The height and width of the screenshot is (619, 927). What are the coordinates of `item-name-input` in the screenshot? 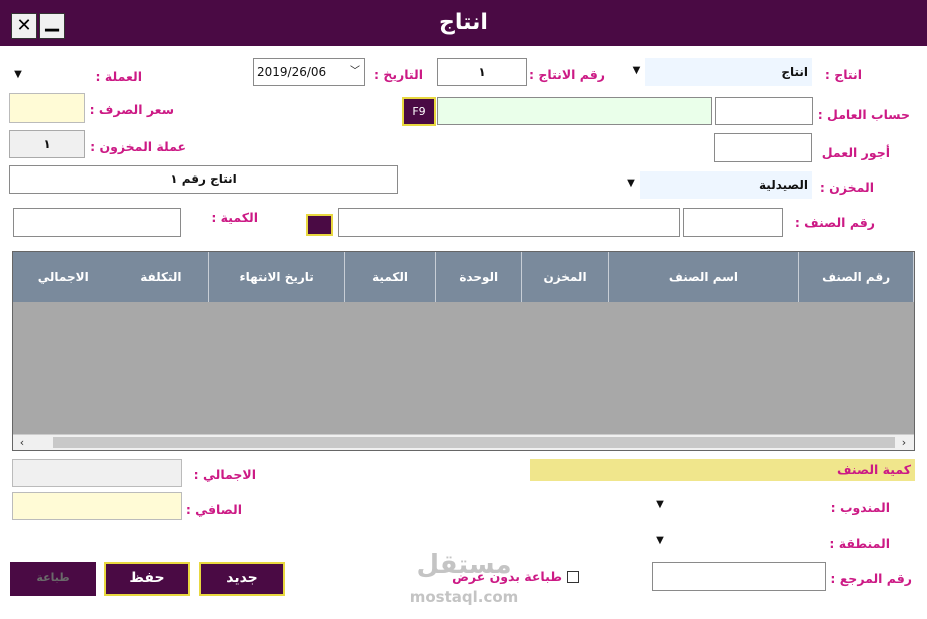 It's located at (509, 222).